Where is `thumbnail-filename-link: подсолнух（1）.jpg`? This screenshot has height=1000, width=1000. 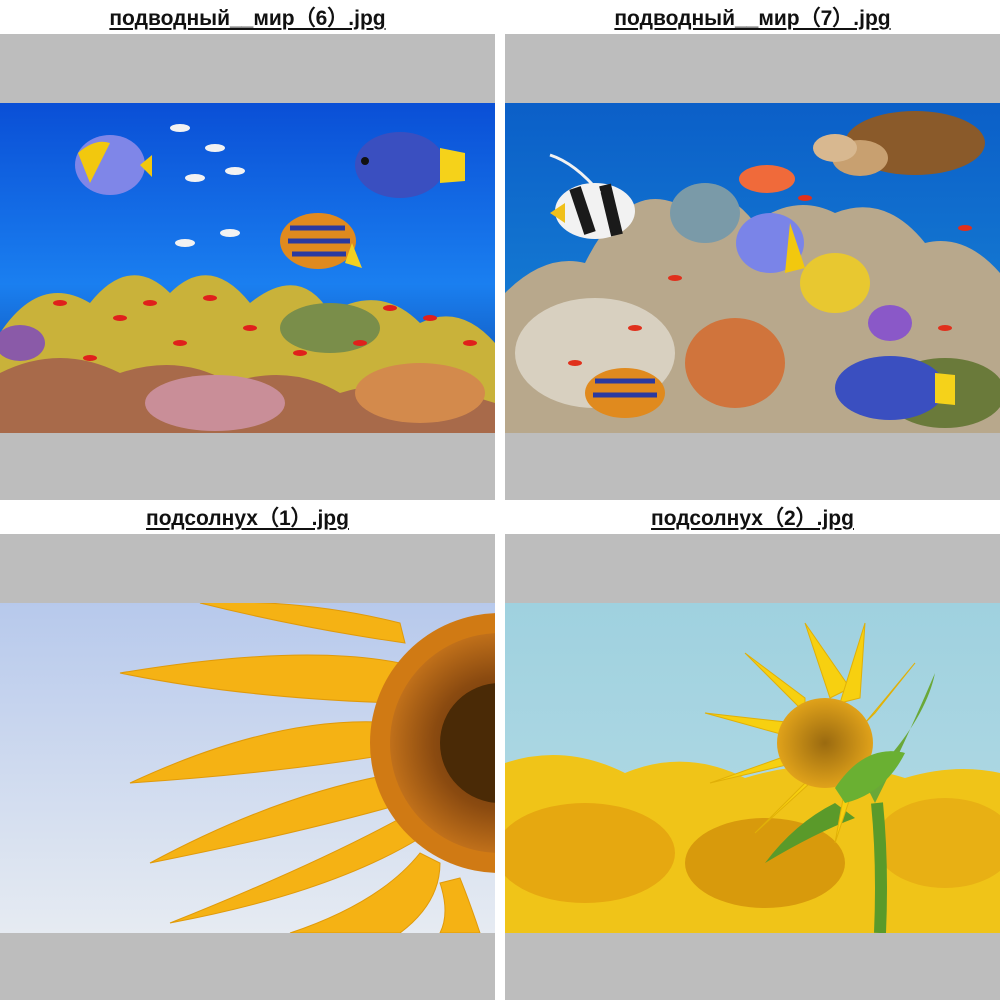 thumbnail-filename-link: подсолнух（1）.jpg is located at coordinates (247, 517).